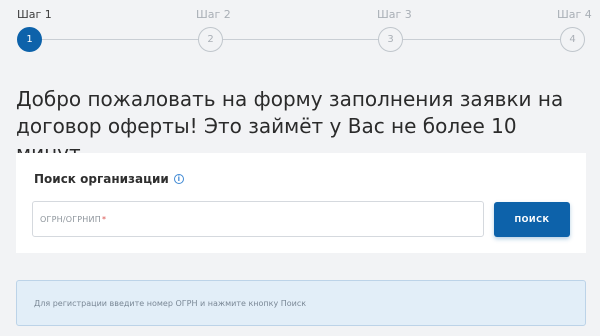 The image size is (600, 336). What do you see at coordinates (394, 14) in the screenshot?
I see `step-3-label: Шаг 3` at bounding box center [394, 14].